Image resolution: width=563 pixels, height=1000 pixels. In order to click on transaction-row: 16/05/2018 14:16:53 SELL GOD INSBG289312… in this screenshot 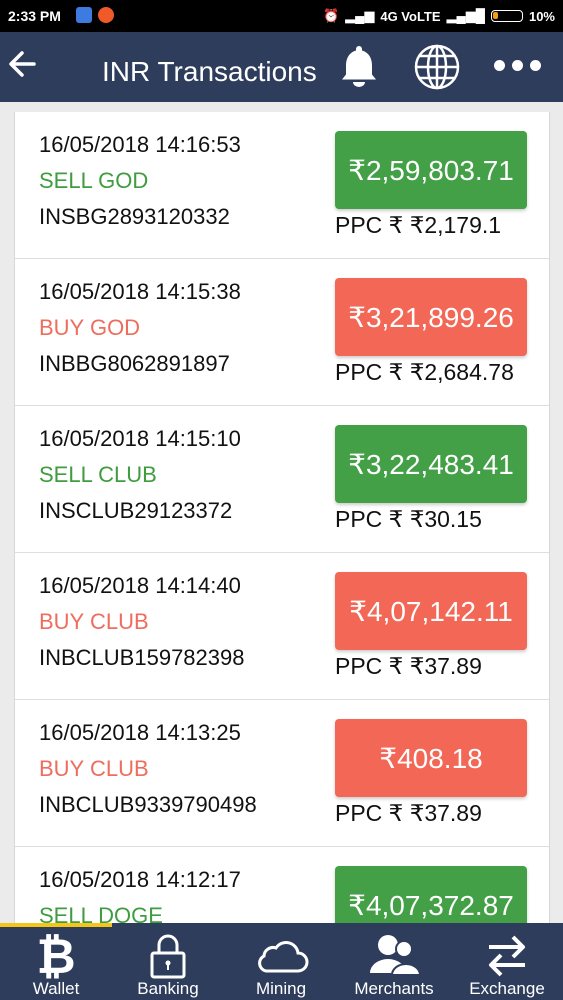, I will do `click(282, 185)`.